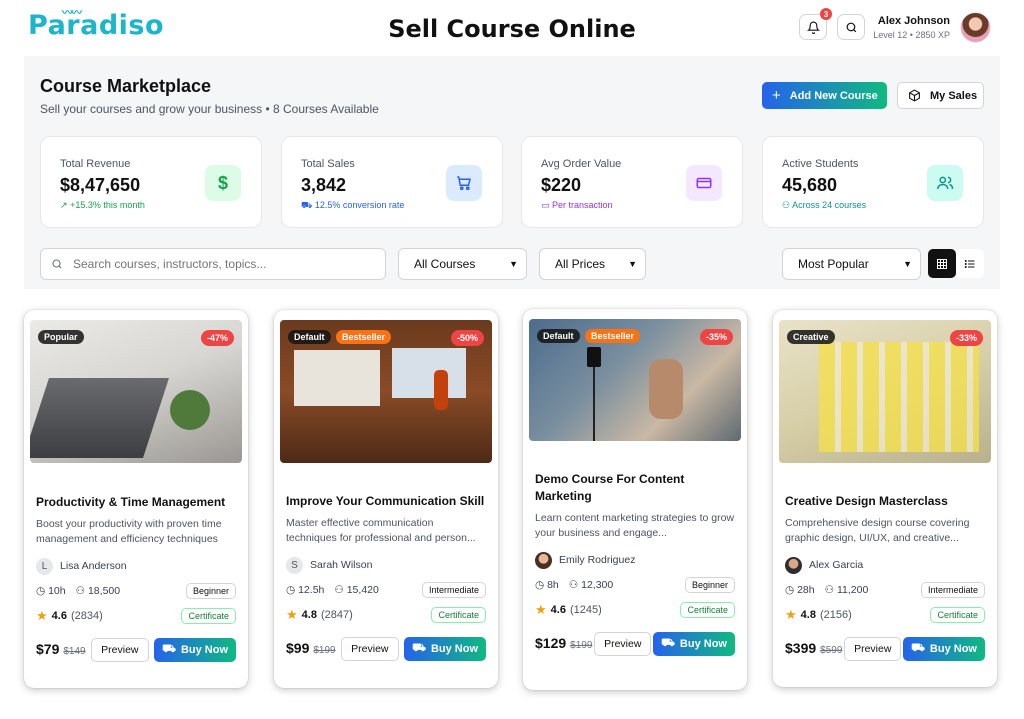 The image size is (1024, 719). Describe the element at coordinates (907, 264) in the screenshot. I see `chevron-down-icon: ▼` at that location.